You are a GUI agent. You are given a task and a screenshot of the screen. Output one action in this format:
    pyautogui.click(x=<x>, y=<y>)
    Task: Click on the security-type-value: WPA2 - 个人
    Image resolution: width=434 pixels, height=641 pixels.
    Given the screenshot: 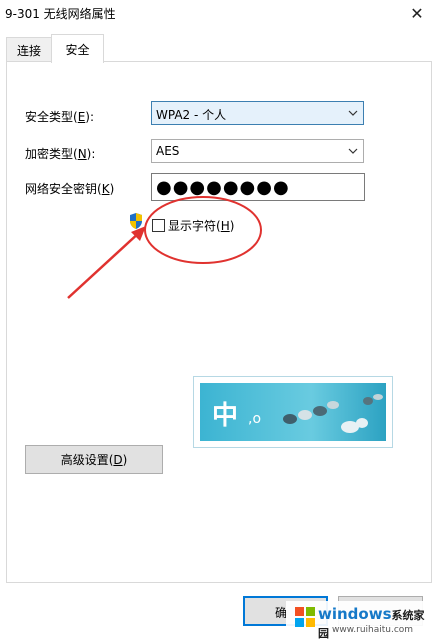 What is the action you would take?
    pyautogui.click(x=191, y=115)
    